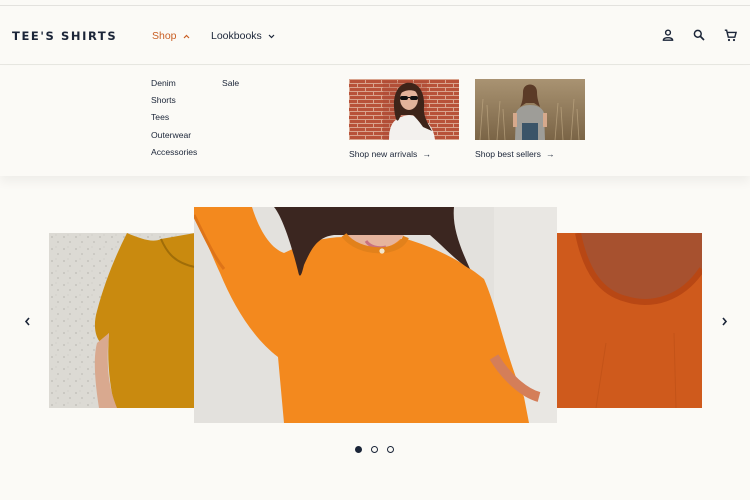 The width and height of the screenshot is (750, 500). I want to click on chevron-left-icon, so click(27, 321).